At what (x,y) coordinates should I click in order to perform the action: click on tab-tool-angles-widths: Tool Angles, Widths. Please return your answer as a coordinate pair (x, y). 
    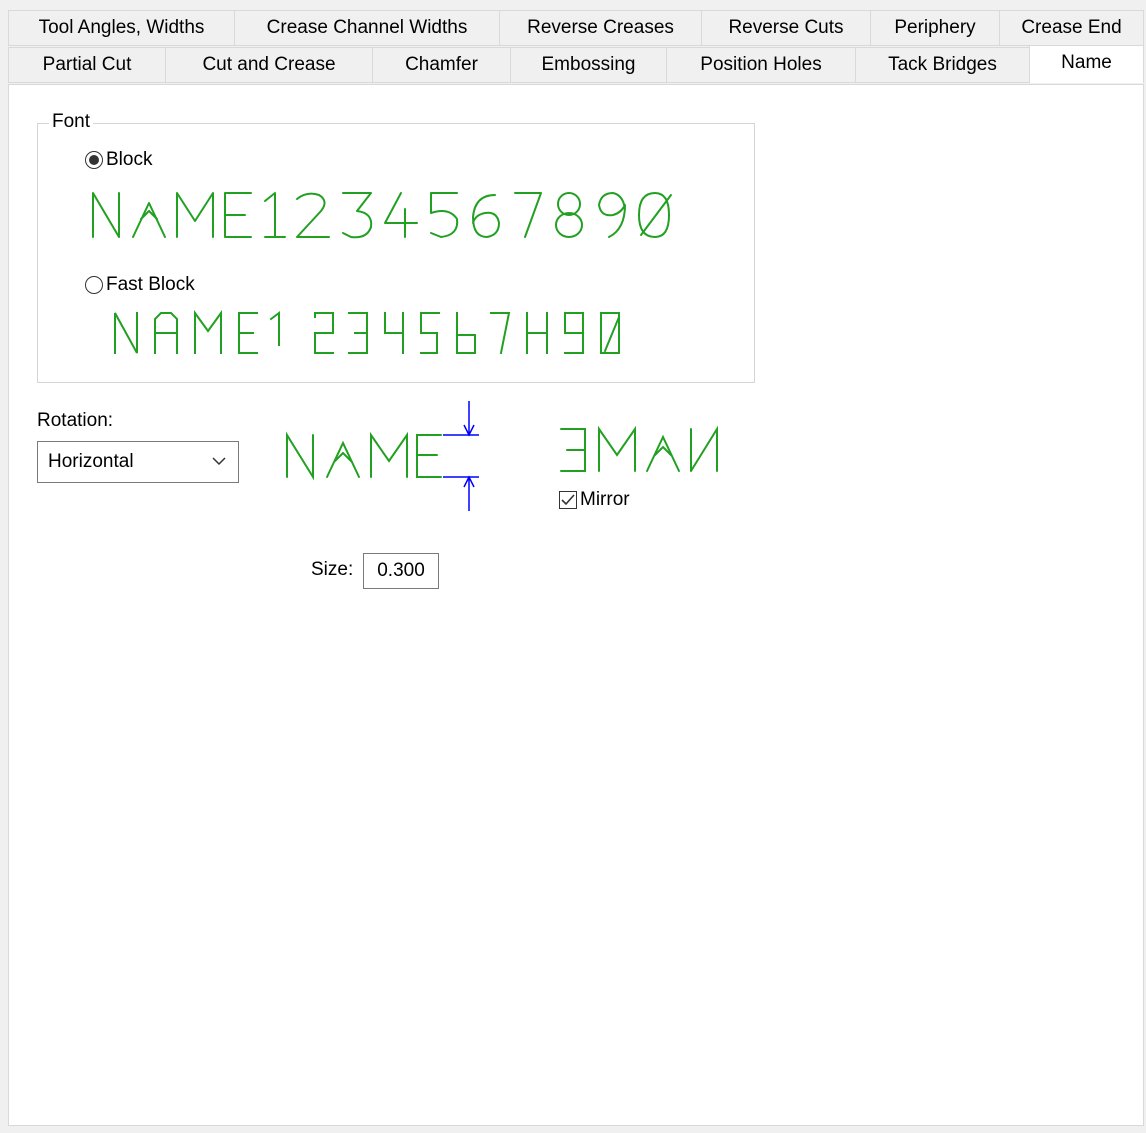
    Looking at the image, I should click on (121, 28).